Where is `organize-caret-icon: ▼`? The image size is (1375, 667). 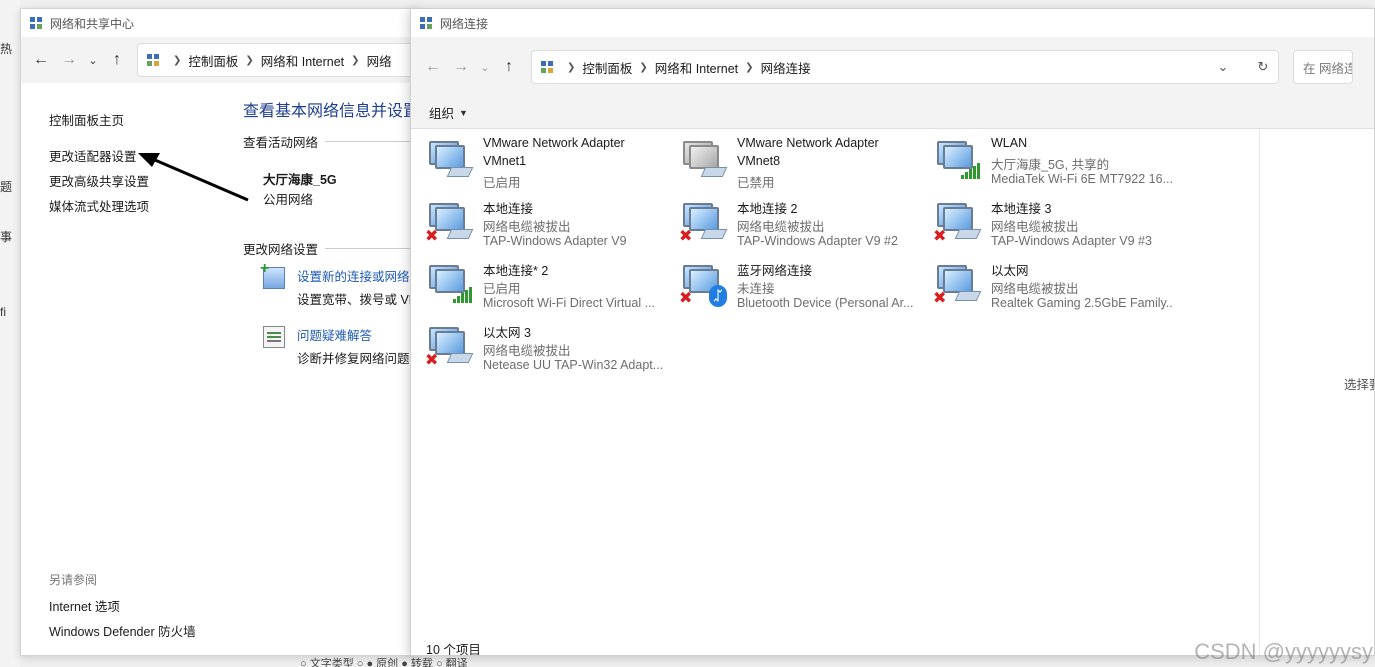 organize-caret-icon: ▼ is located at coordinates (463, 112).